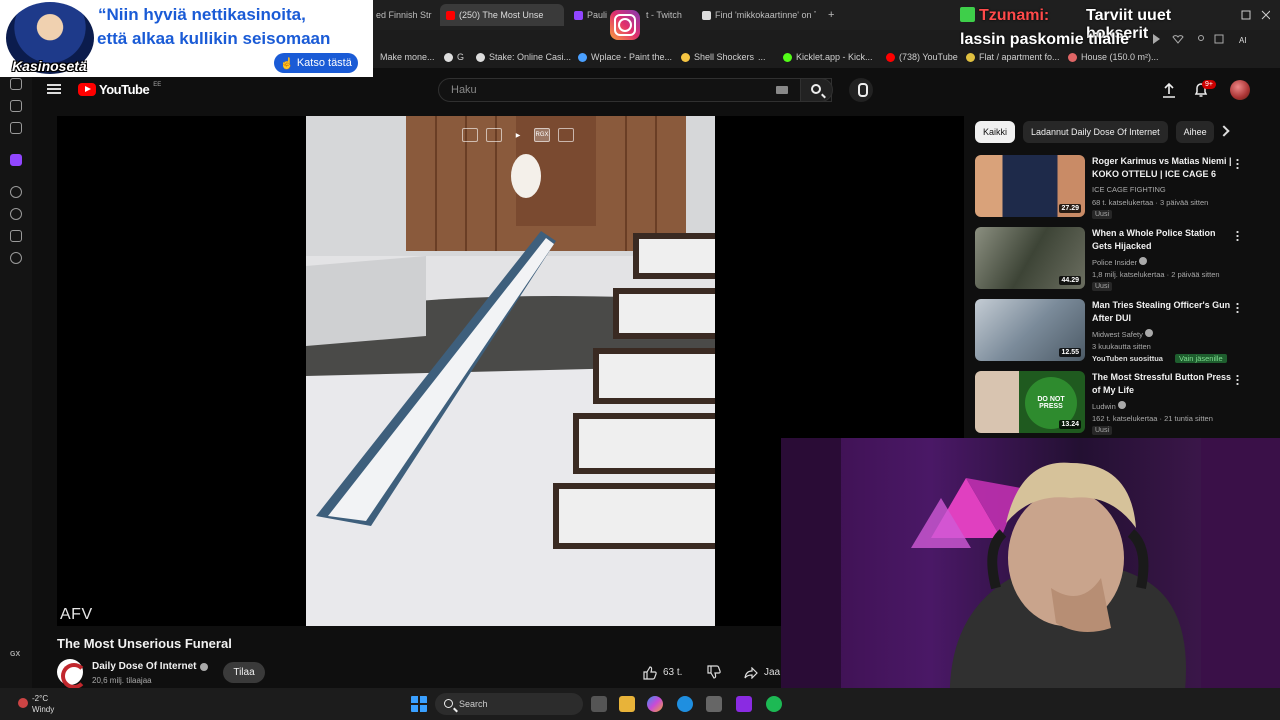 The width and height of the screenshot is (1280, 720). Describe the element at coordinates (1122, 334) in the screenshot. I see `recommended-video-channel: Midwest Safety` at that location.